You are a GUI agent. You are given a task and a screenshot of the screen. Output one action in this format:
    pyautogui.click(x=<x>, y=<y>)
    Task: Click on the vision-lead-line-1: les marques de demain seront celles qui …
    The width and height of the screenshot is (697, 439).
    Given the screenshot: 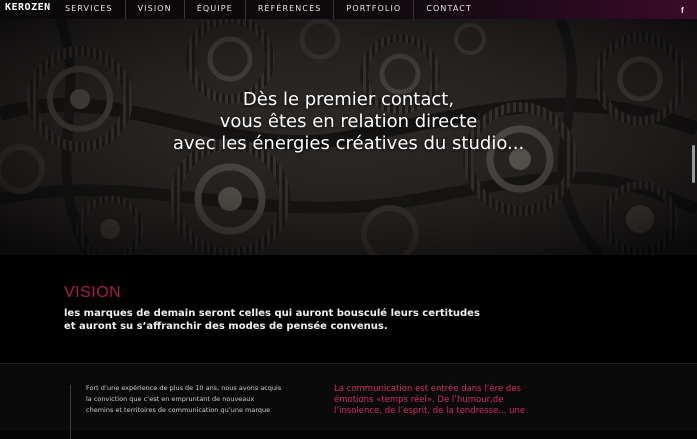 What is the action you would take?
    pyautogui.click(x=272, y=313)
    